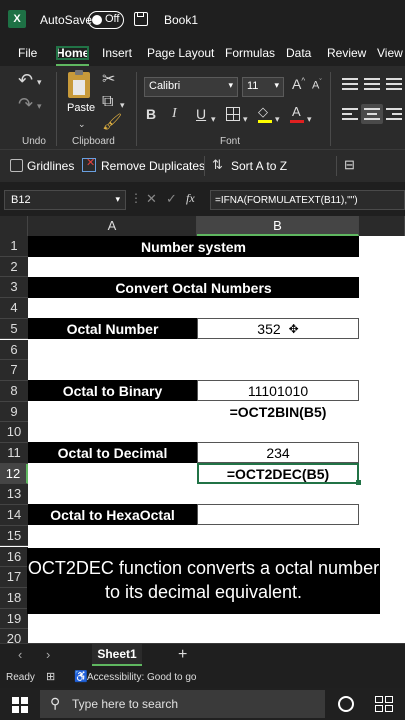 The width and height of the screenshot is (405, 720). Describe the element at coordinates (50, 166) in the screenshot. I see `gridlines-label: Gridlines` at that location.